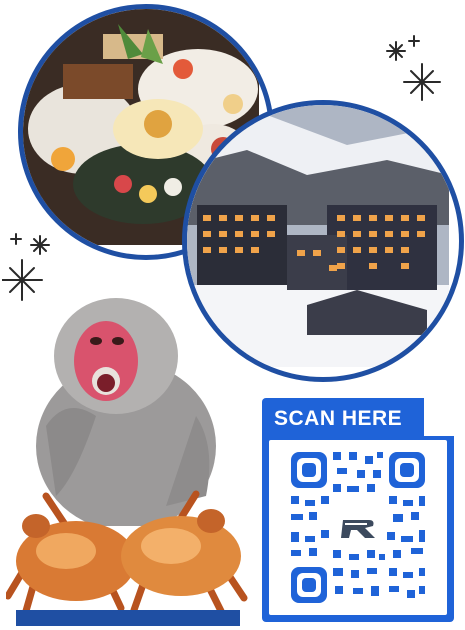 The width and height of the screenshot is (465, 630). I want to click on bottom-accent-bar, so click(128, 618).